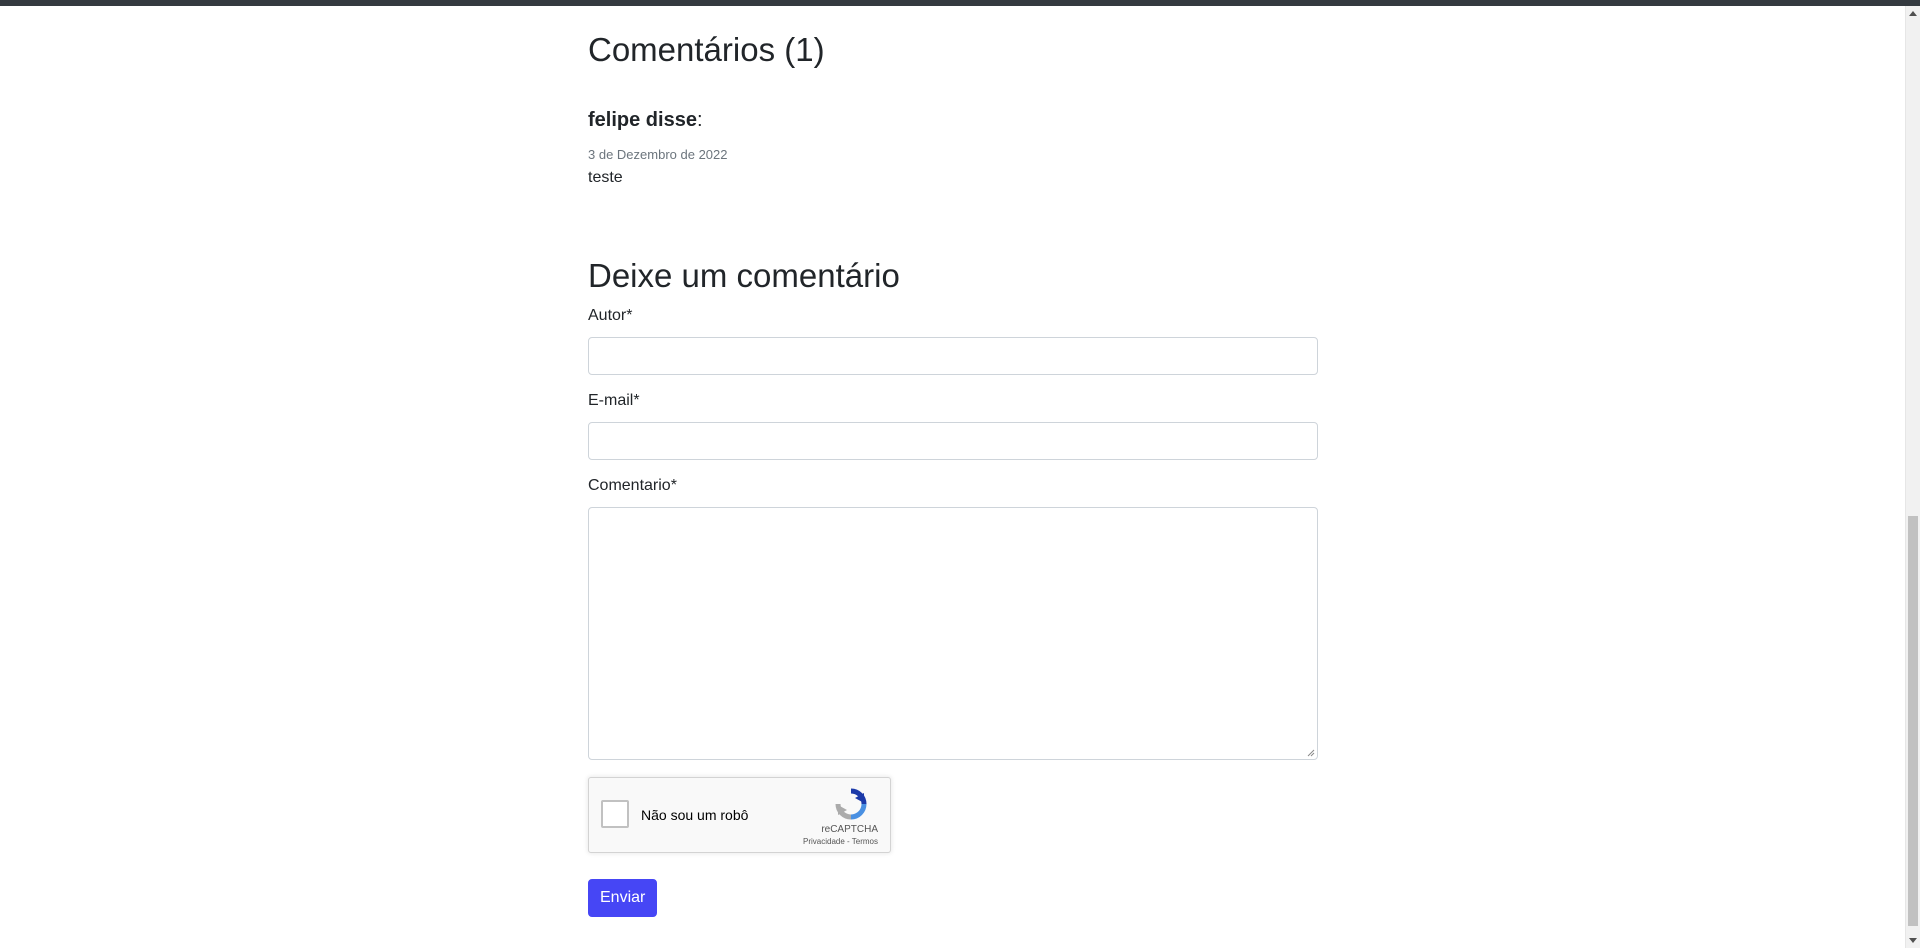 Image resolution: width=1920 pixels, height=948 pixels. Describe the element at coordinates (1913, 940) in the screenshot. I see `scroll-down-icon` at that location.